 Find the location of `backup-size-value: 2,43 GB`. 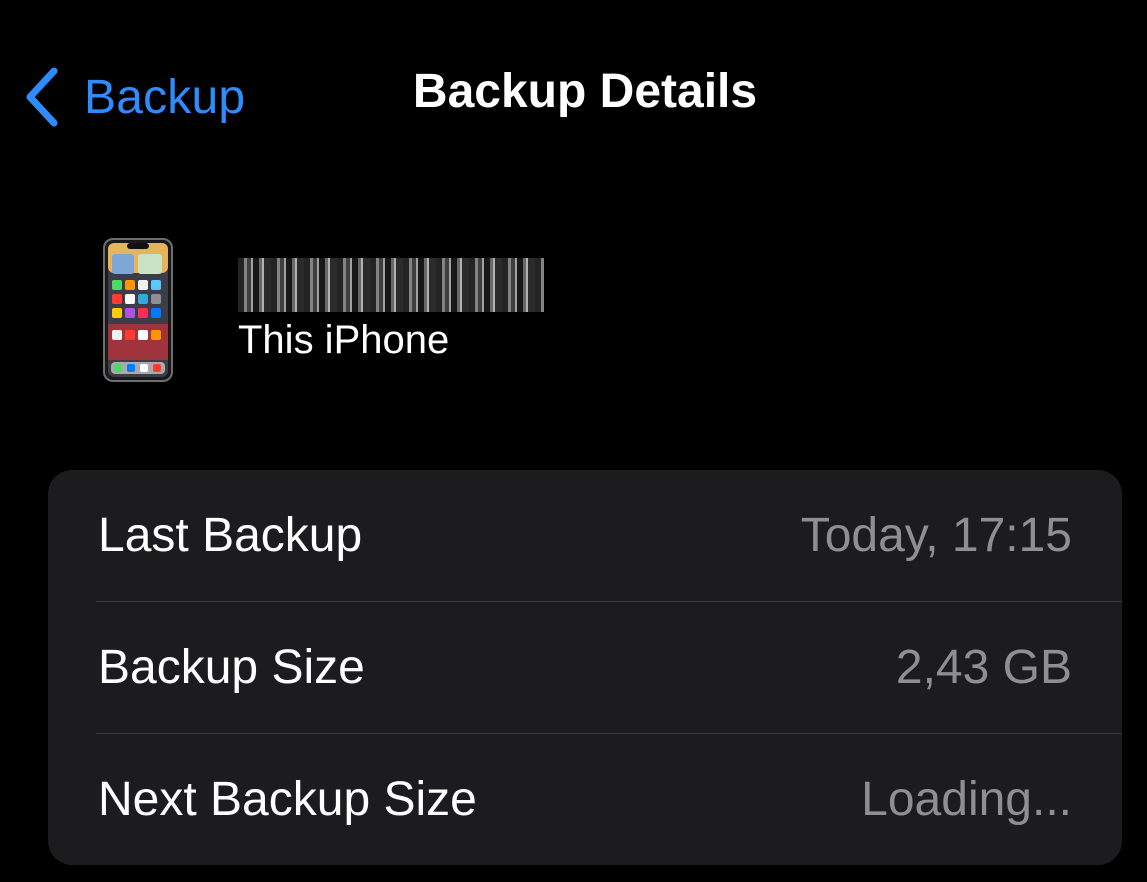

backup-size-value: 2,43 GB is located at coordinates (983, 667).